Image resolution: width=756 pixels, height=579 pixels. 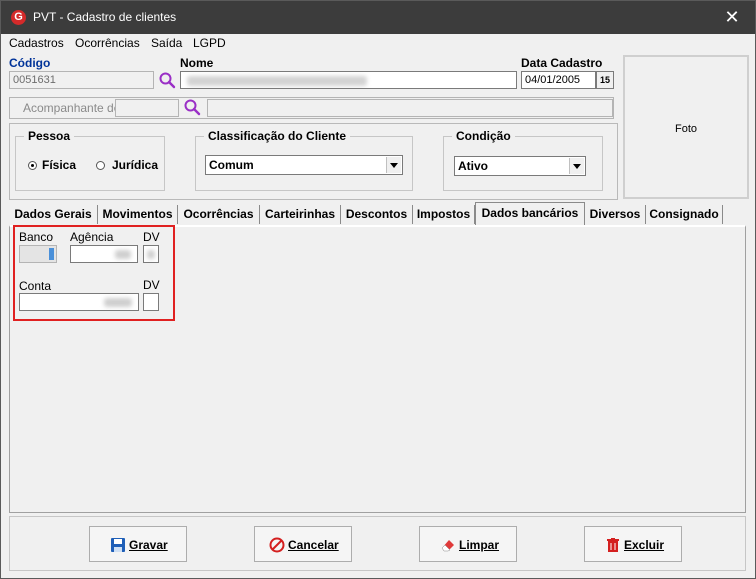 What do you see at coordinates (105, 17) in the screenshot?
I see `window-title: PVT - Cadastro de clientes` at bounding box center [105, 17].